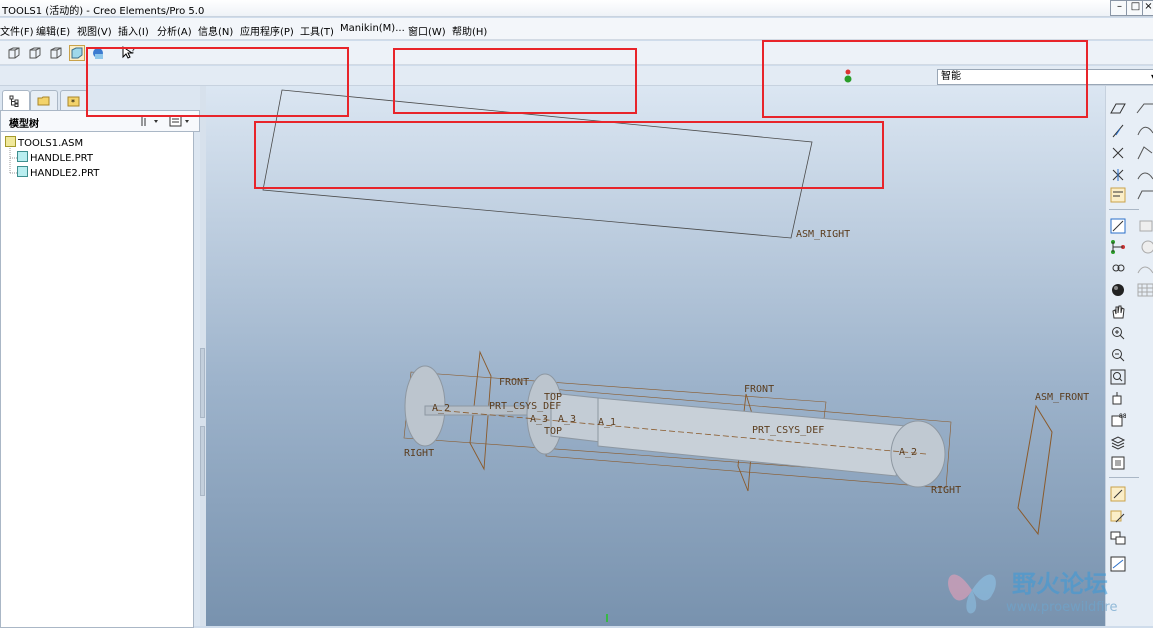 Image resolution: width=1153 pixels, height=628 pixels. I want to click on datum-label: ASM_RIGHT, so click(823, 234).